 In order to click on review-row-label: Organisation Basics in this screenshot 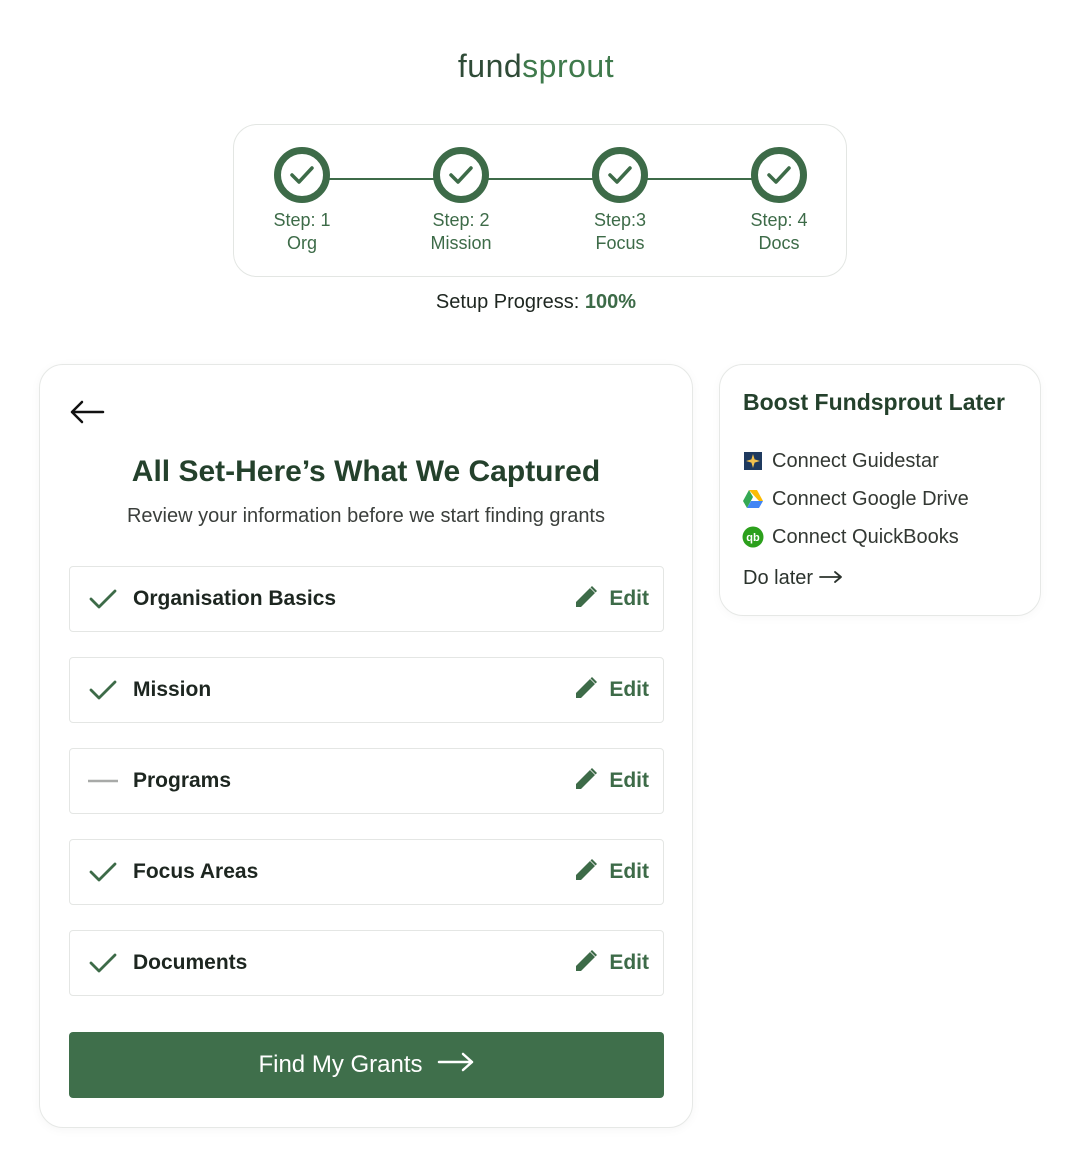, I will do `click(235, 598)`.